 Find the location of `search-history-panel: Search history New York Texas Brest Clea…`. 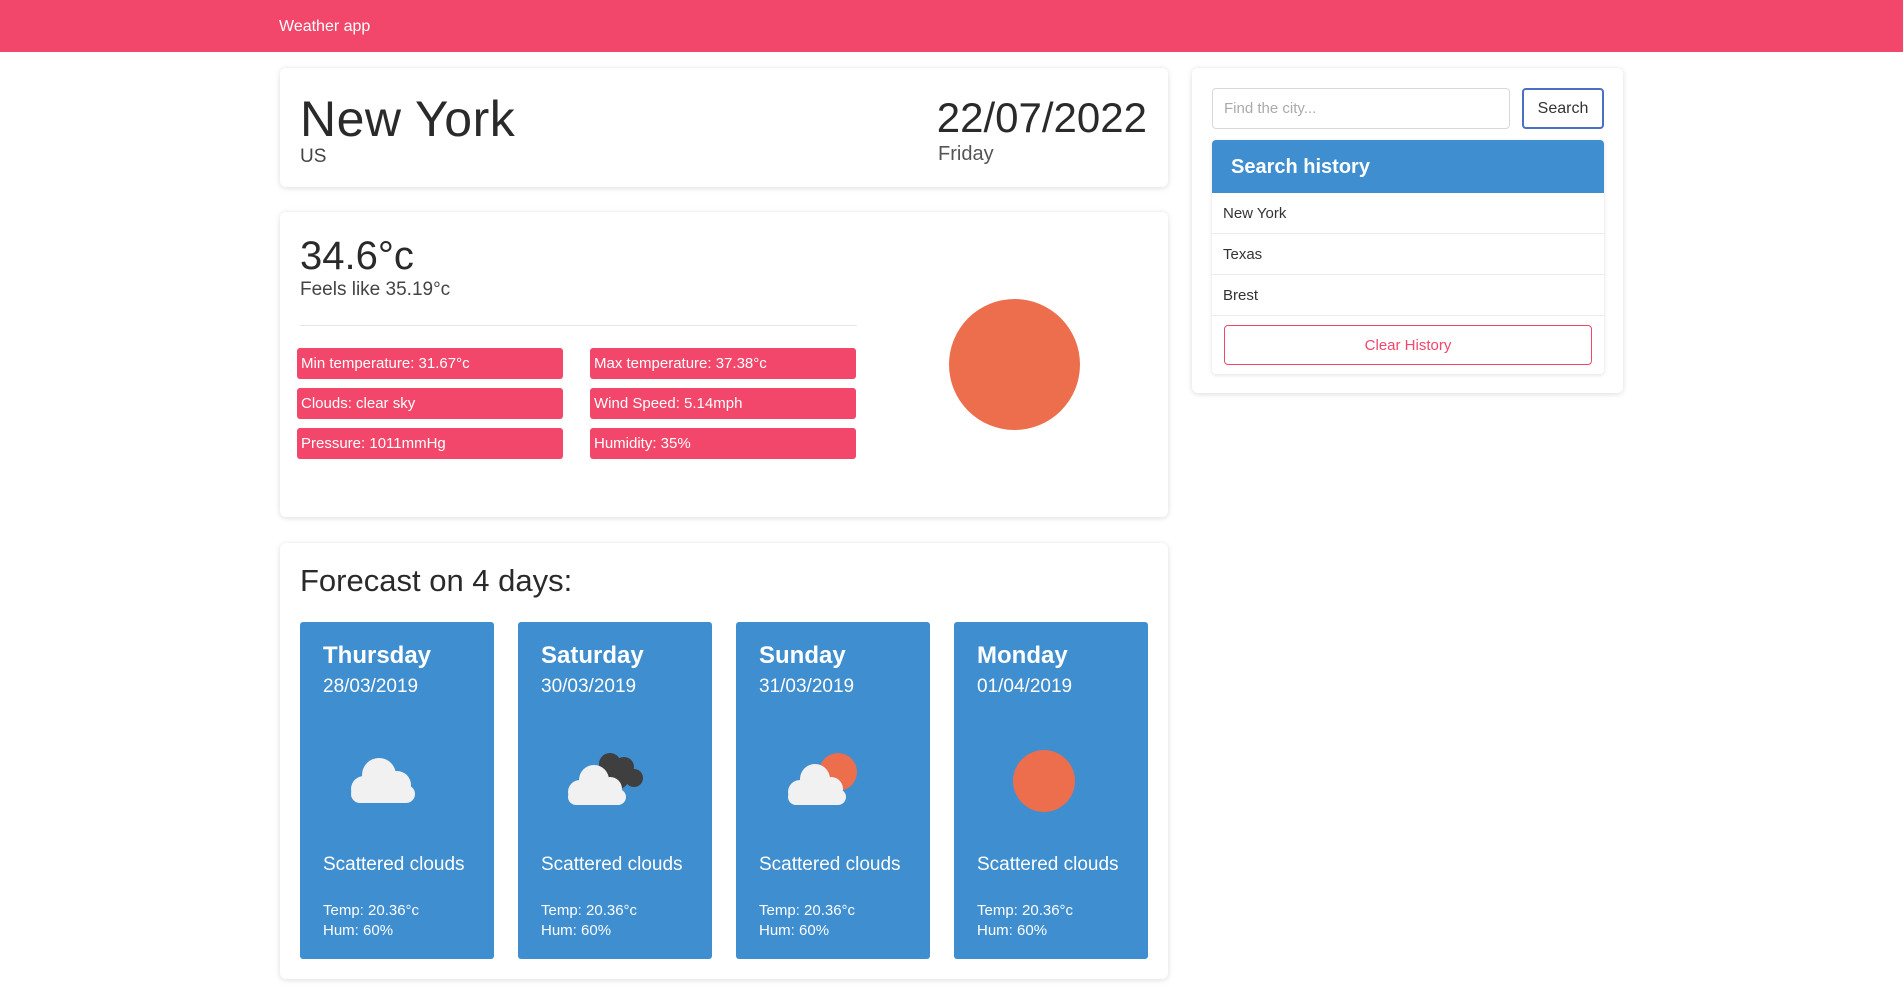

search-history-panel: Search history New York Texas Brest Clea… is located at coordinates (1408, 257).